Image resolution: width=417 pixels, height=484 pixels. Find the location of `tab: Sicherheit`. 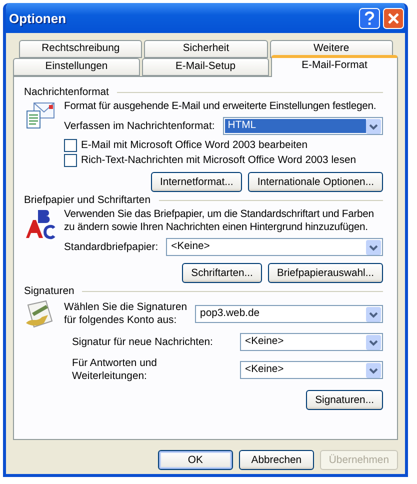

tab: Sicherheit is located at coordinates (206, 49).